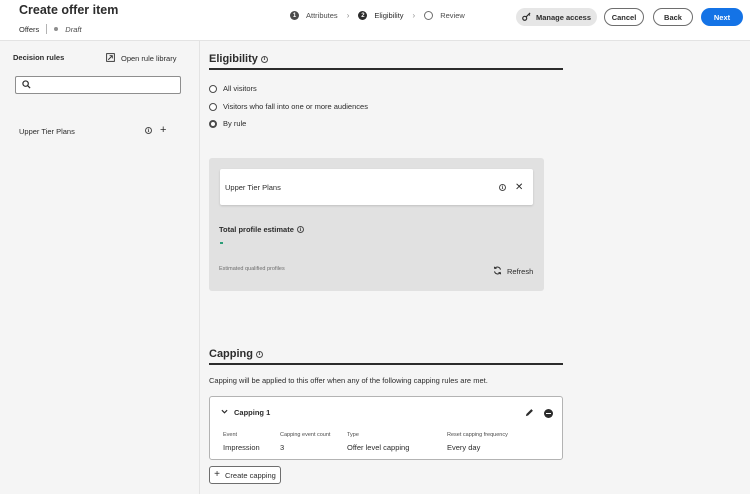  Describe the element at coordinates (50, 29) in the screenshot. I see `subtitle: Offers Draft` at that location.